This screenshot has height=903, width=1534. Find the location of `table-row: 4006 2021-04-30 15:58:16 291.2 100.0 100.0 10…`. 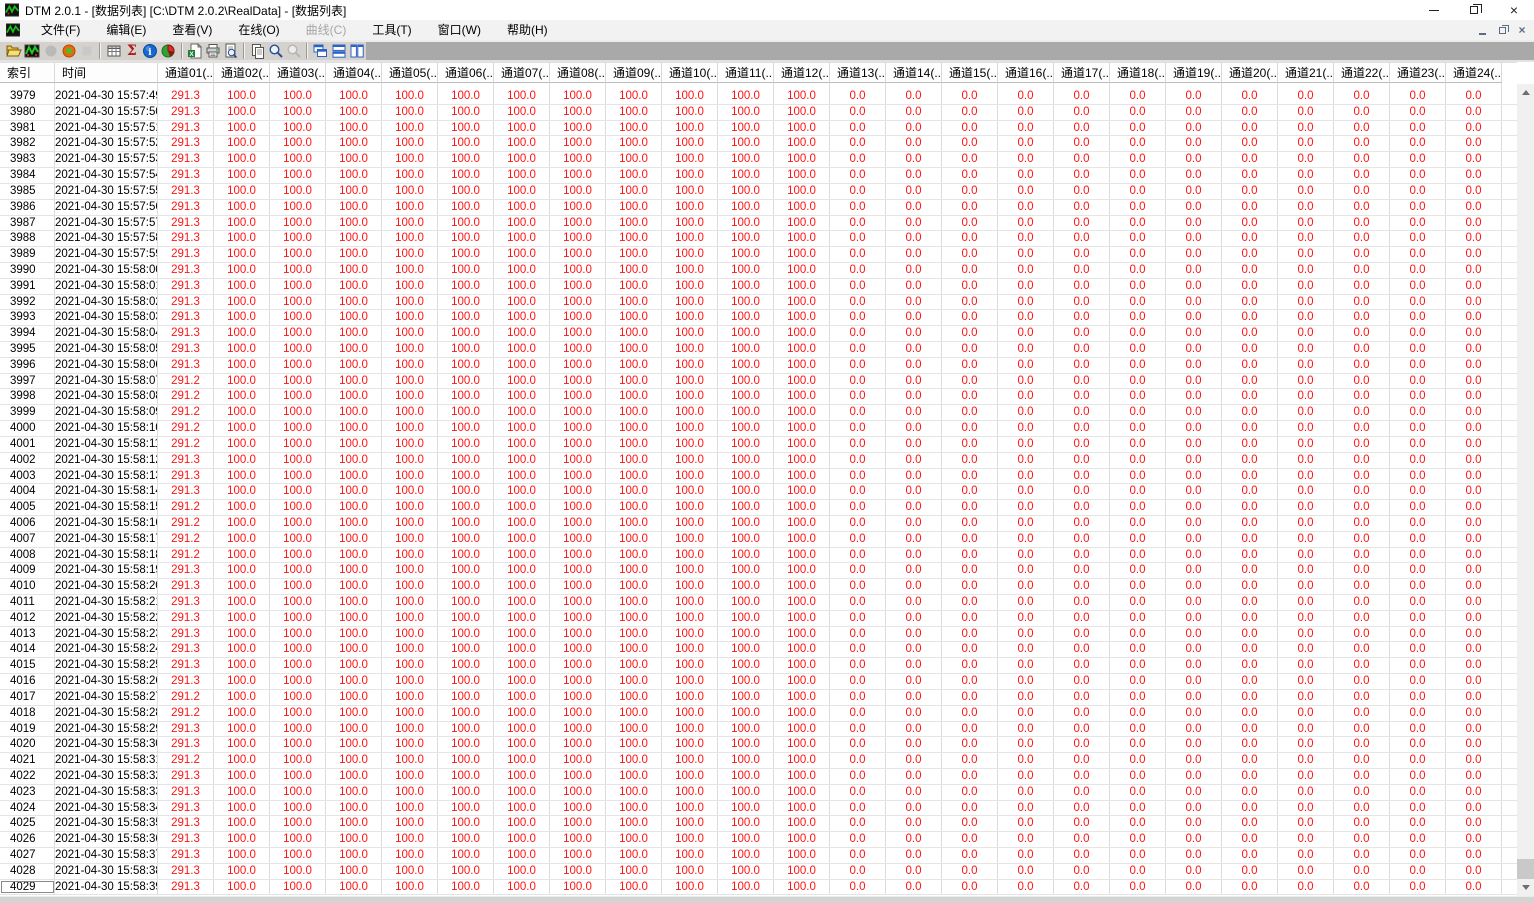

table-row: 4006 2021-04-30 15:58:16 291.2 100.0 100.0 10… is located at coordinates (767, 523).